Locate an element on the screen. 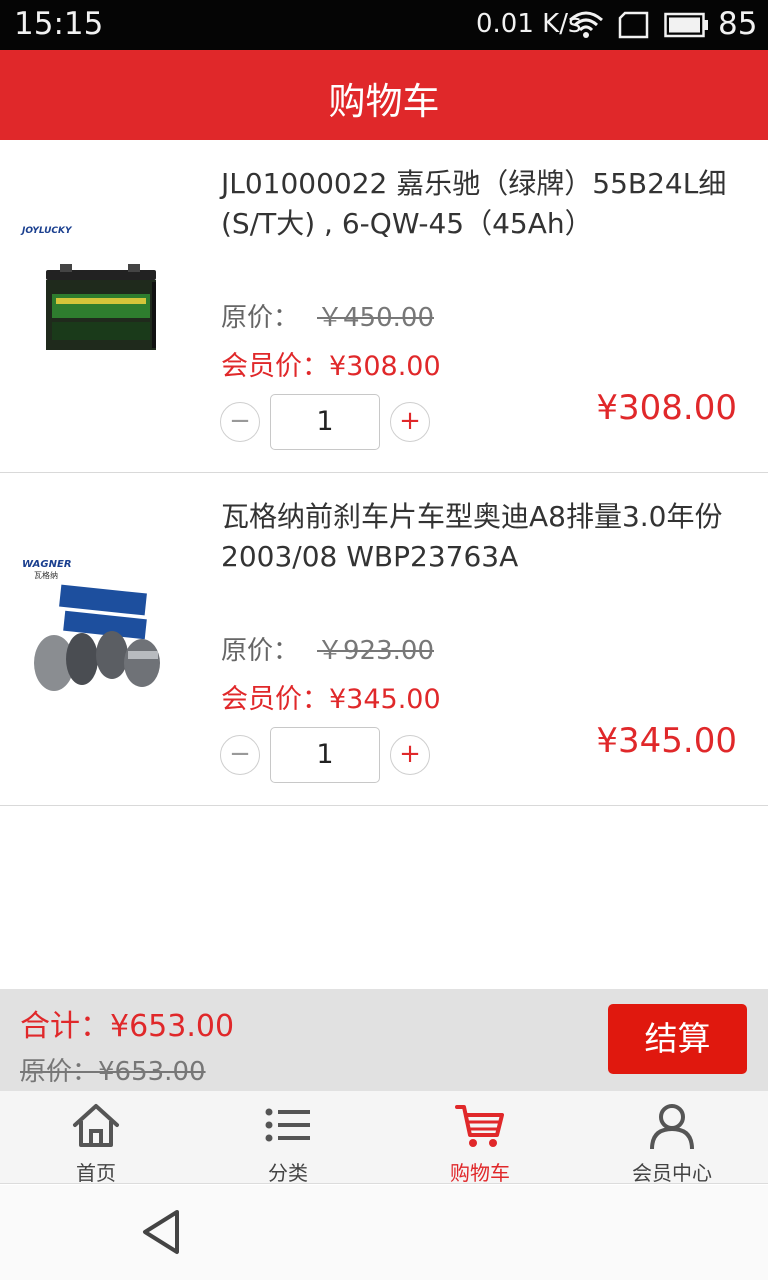  cart-icon is located at coordinates (479, 1126).